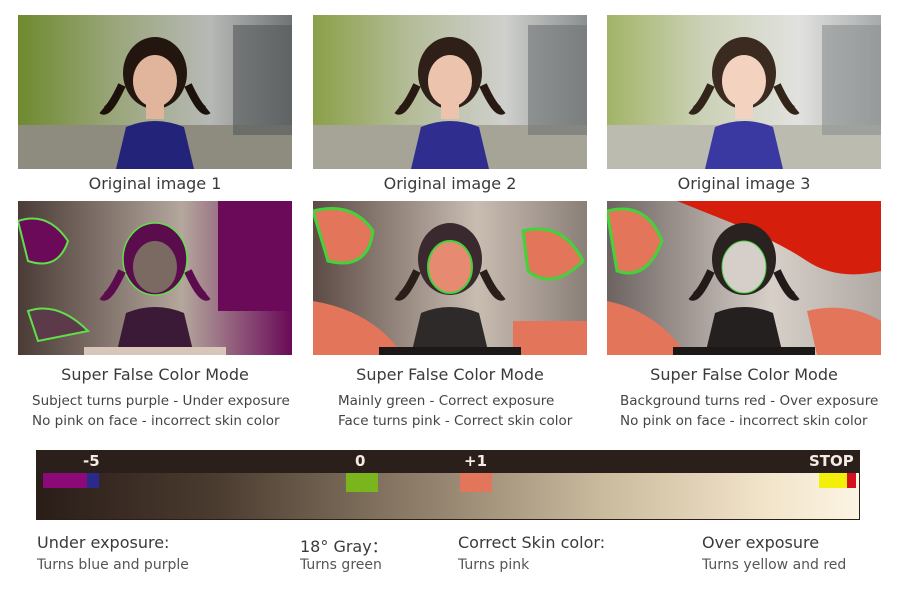  I want to click on mode-title-1: Super False Color Mode, so click(155, 374).